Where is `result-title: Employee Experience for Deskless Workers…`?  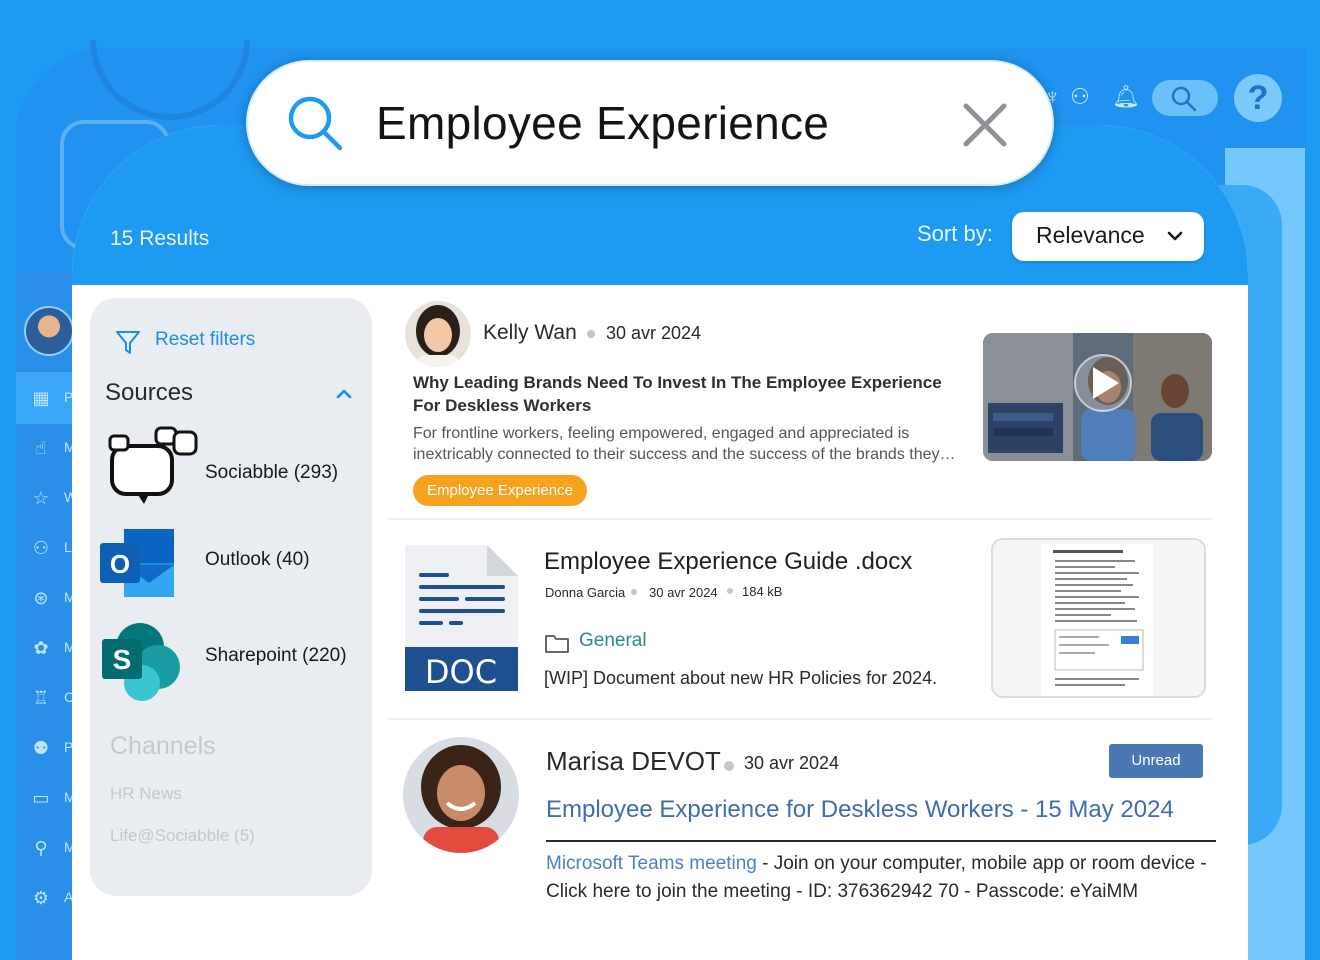 result-title: Employee Experience for Deskless Workers… is located at coordinates (860, 810).